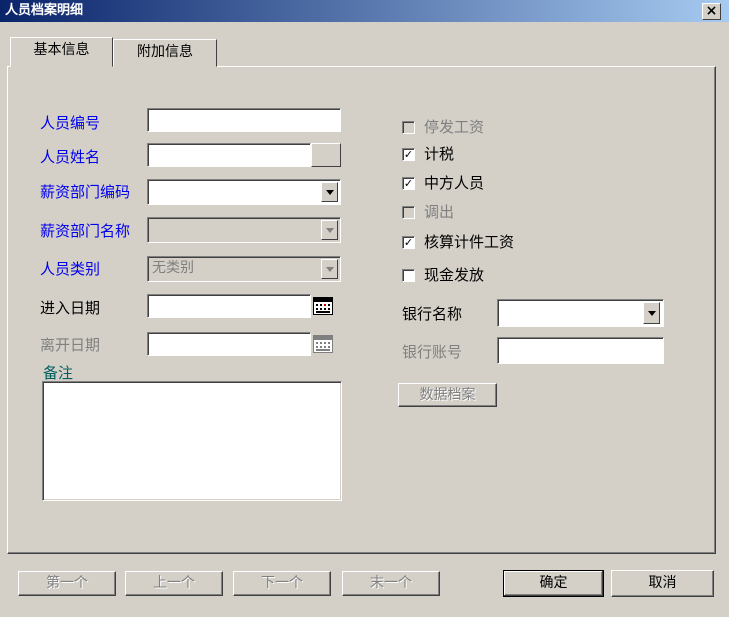  Describe the element at coordinates (408, 183) in the screenshot. I see `chinese-staff-checkbox: ✓` at that location.